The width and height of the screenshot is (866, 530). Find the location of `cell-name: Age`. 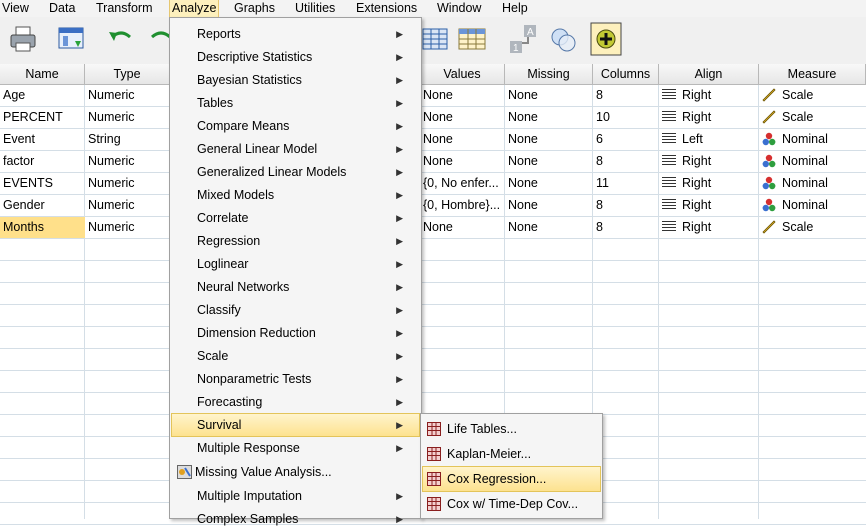

cell-name: Age is located at coordinates (42, 95).